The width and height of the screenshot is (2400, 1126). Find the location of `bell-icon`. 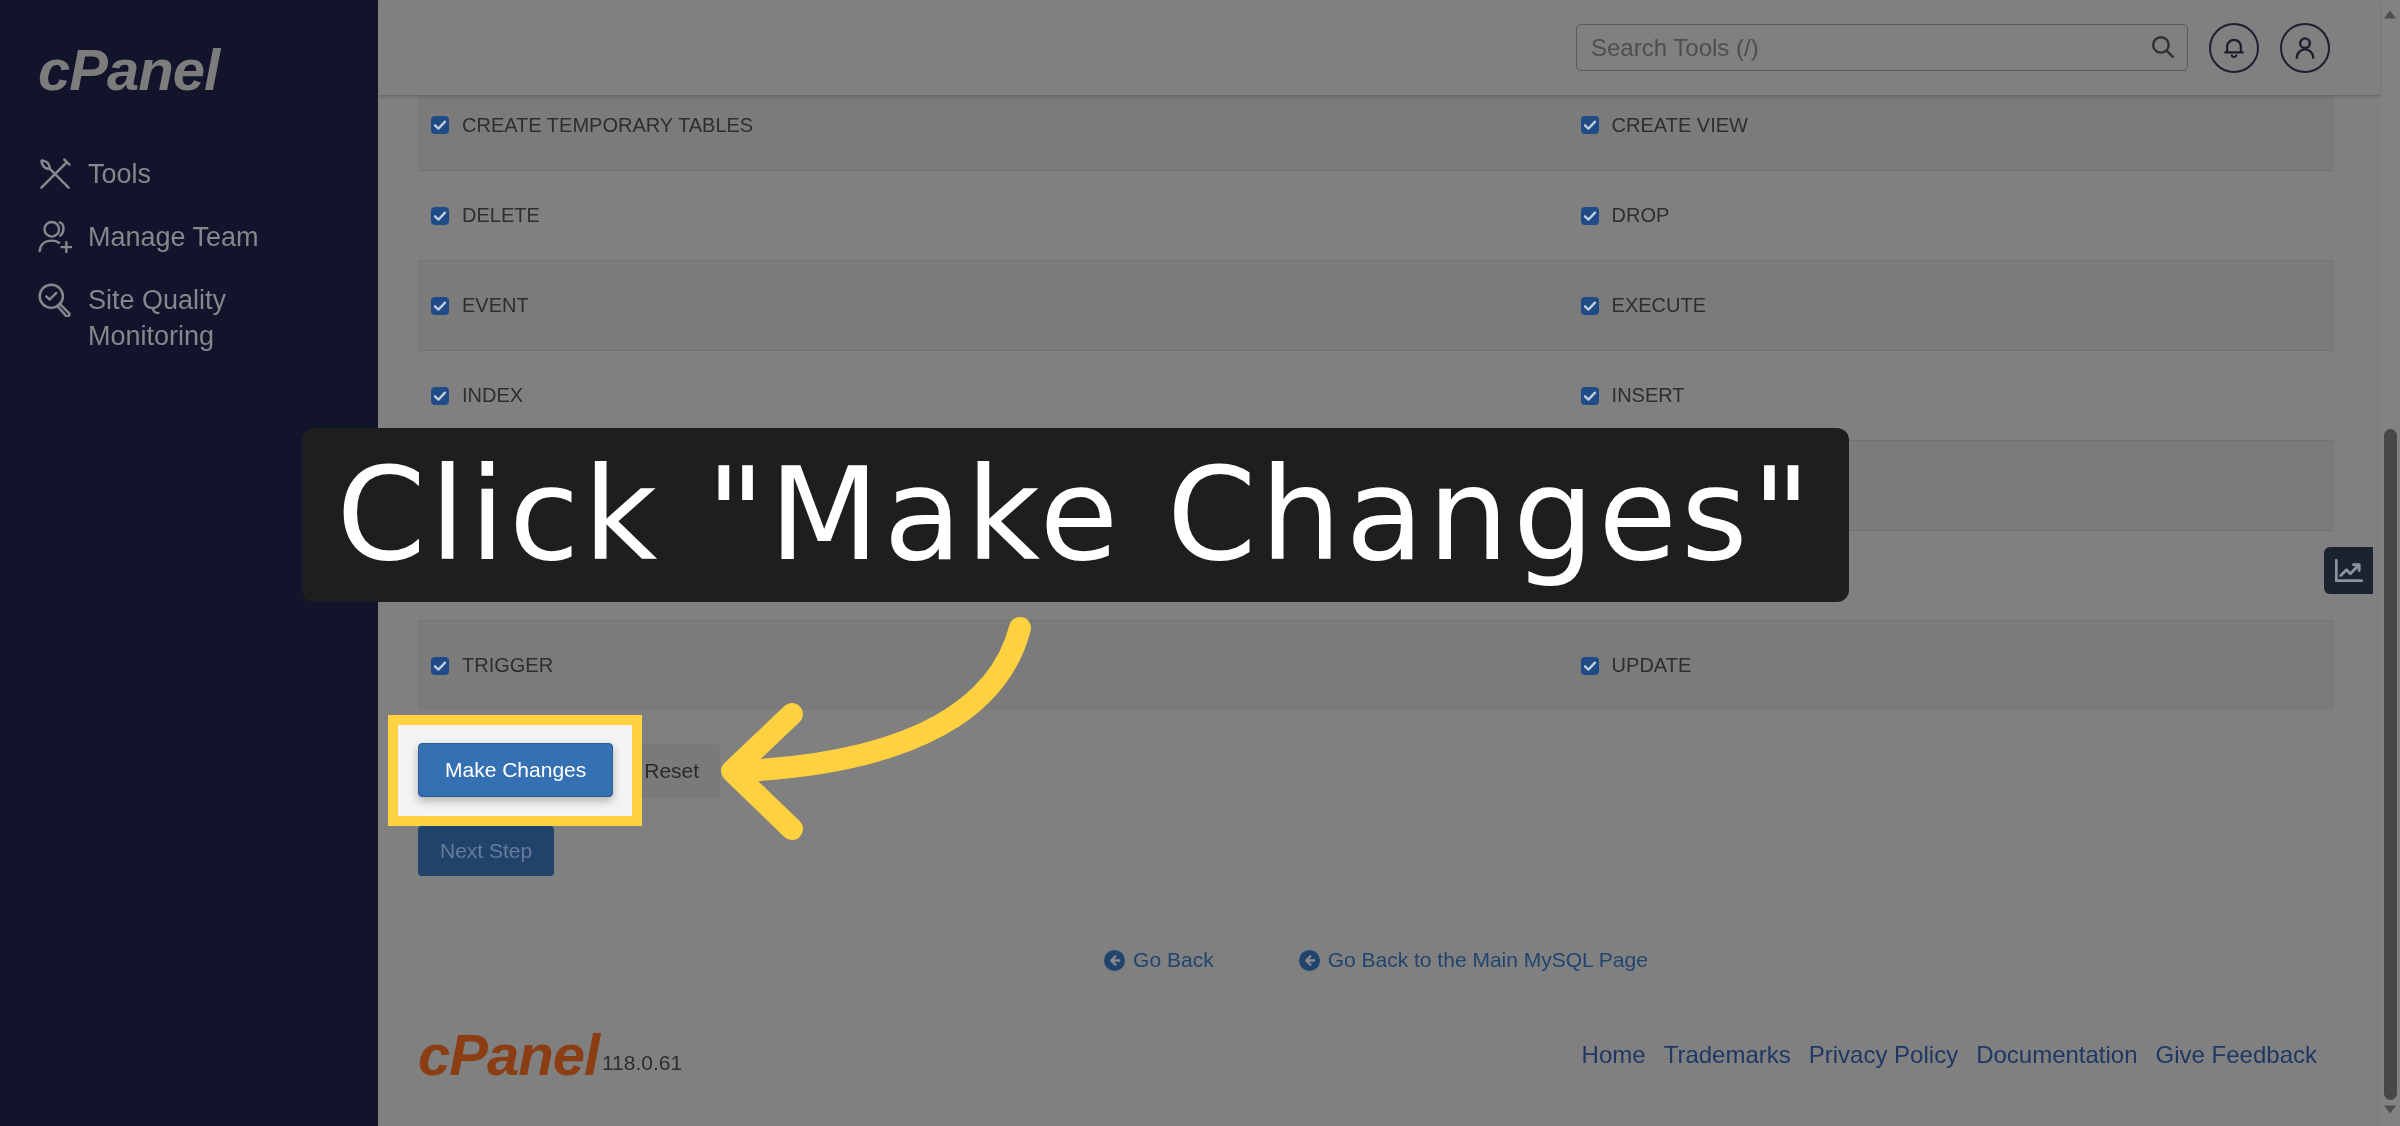

bell-icon is located at coordinates (2234, 47).